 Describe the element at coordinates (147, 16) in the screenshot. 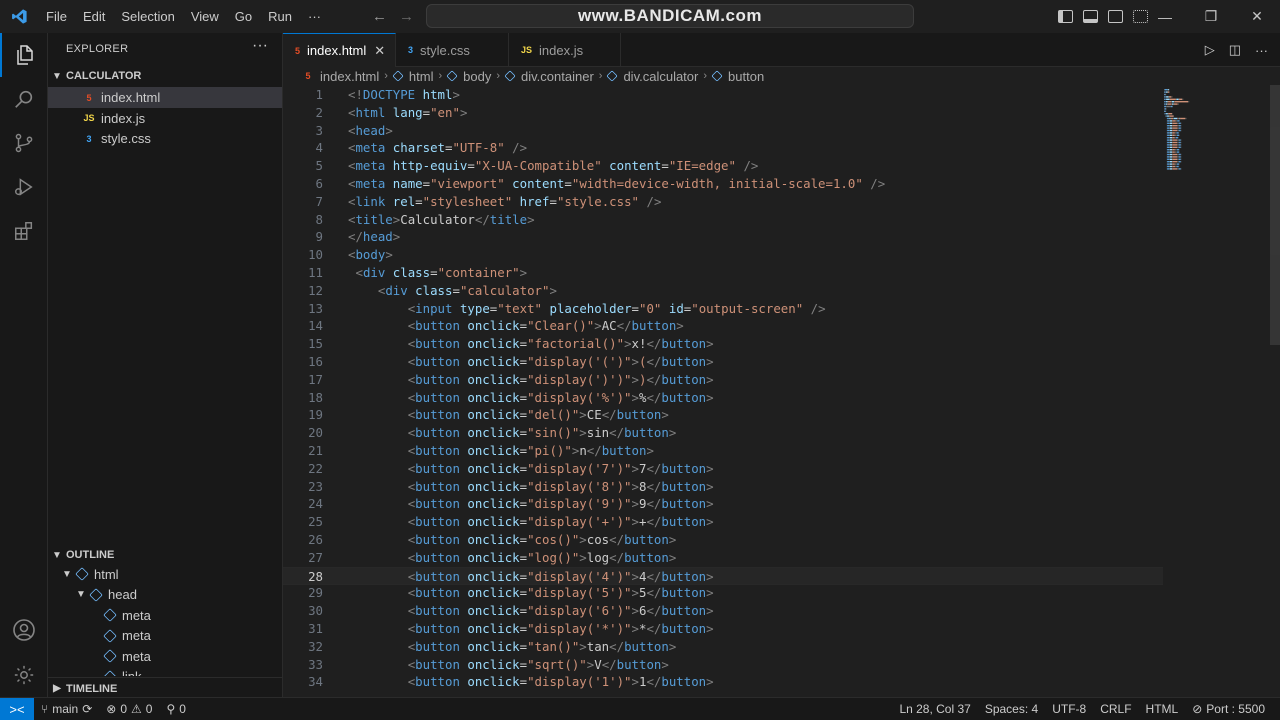

I see `menu-item-selection: Selection` at that location.